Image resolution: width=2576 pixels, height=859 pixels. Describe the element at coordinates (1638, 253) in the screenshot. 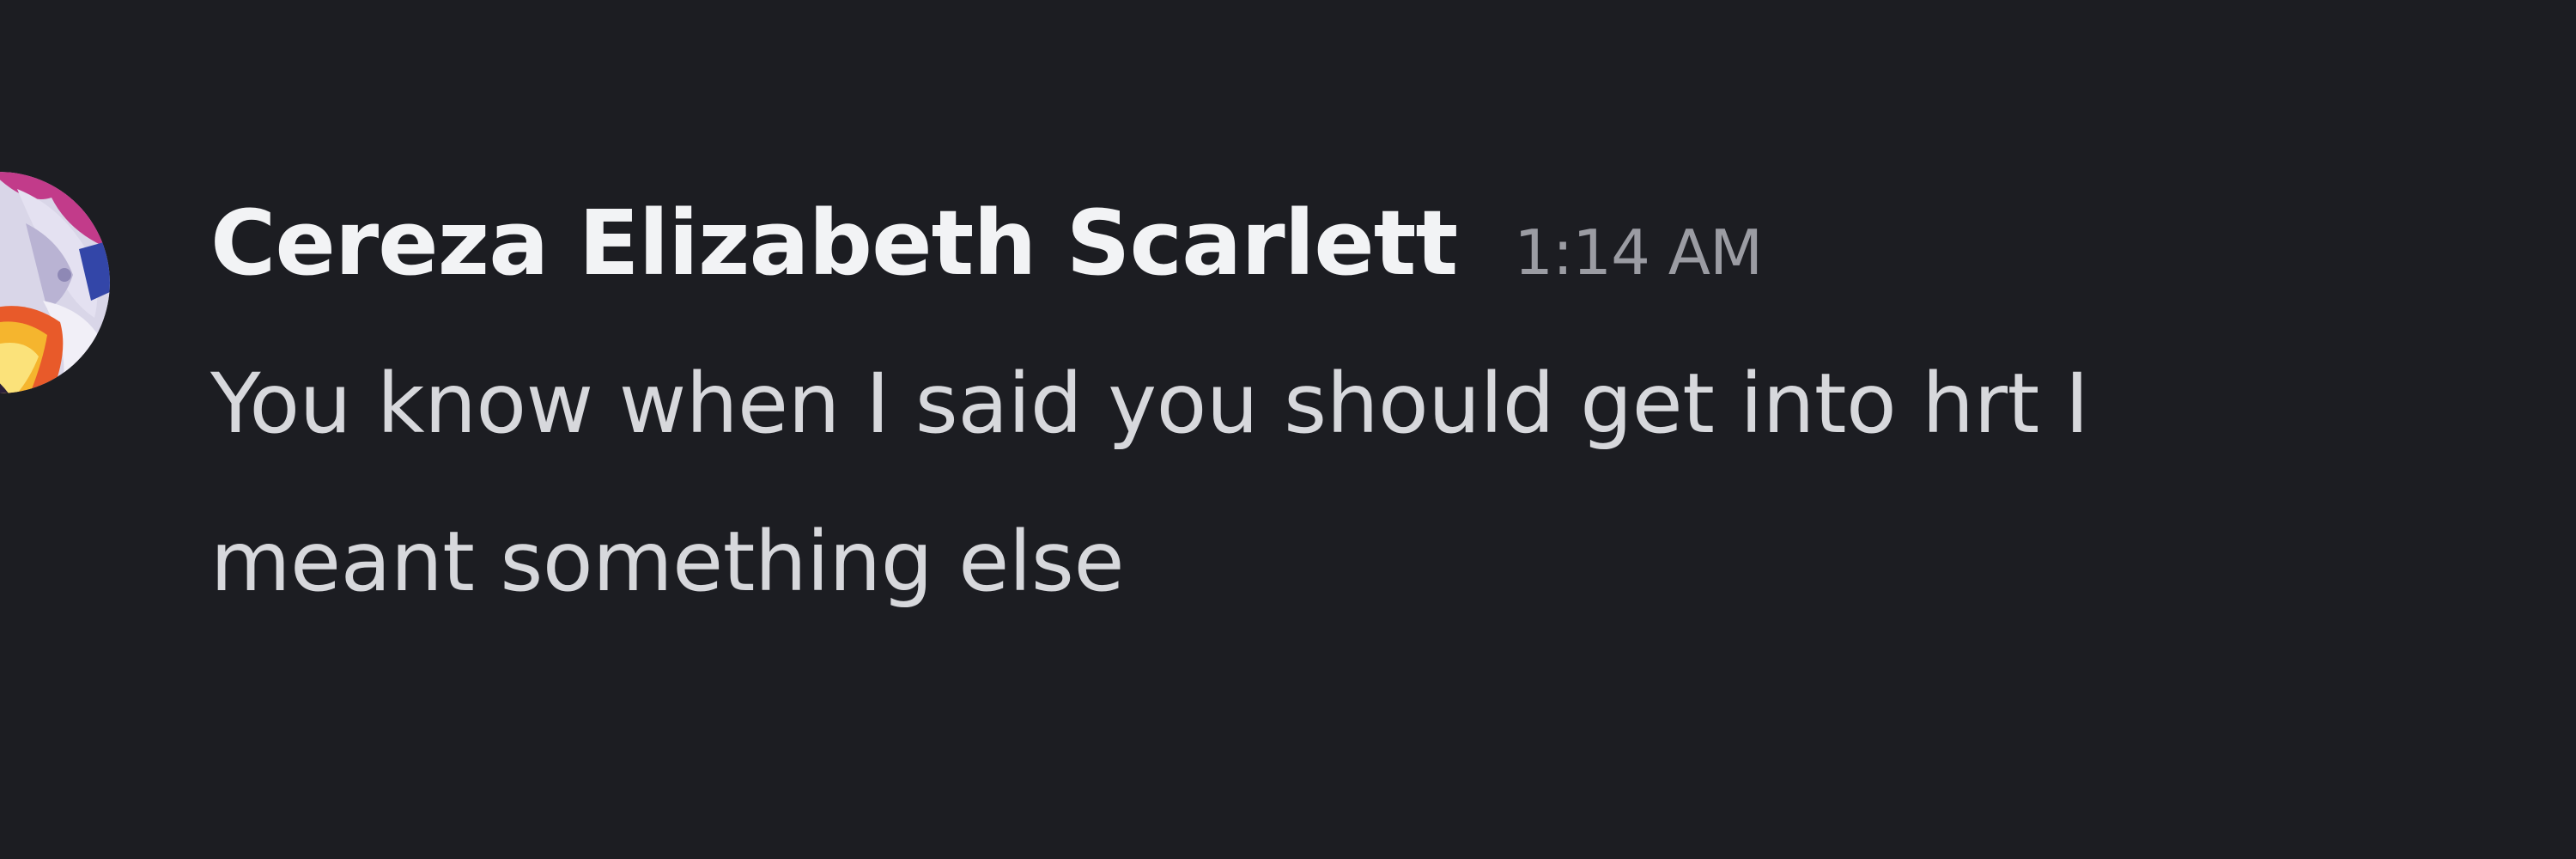

I see `timestamp: 1:14 AM` at that location.